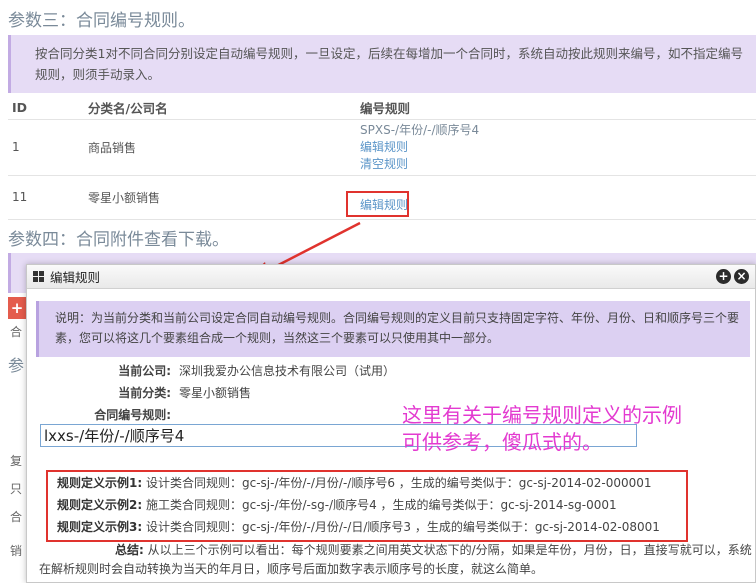  What do you see at coordinates (723, 276) in the screenshot?
I see `maximize-button: +` at bounding box center [723, 276].